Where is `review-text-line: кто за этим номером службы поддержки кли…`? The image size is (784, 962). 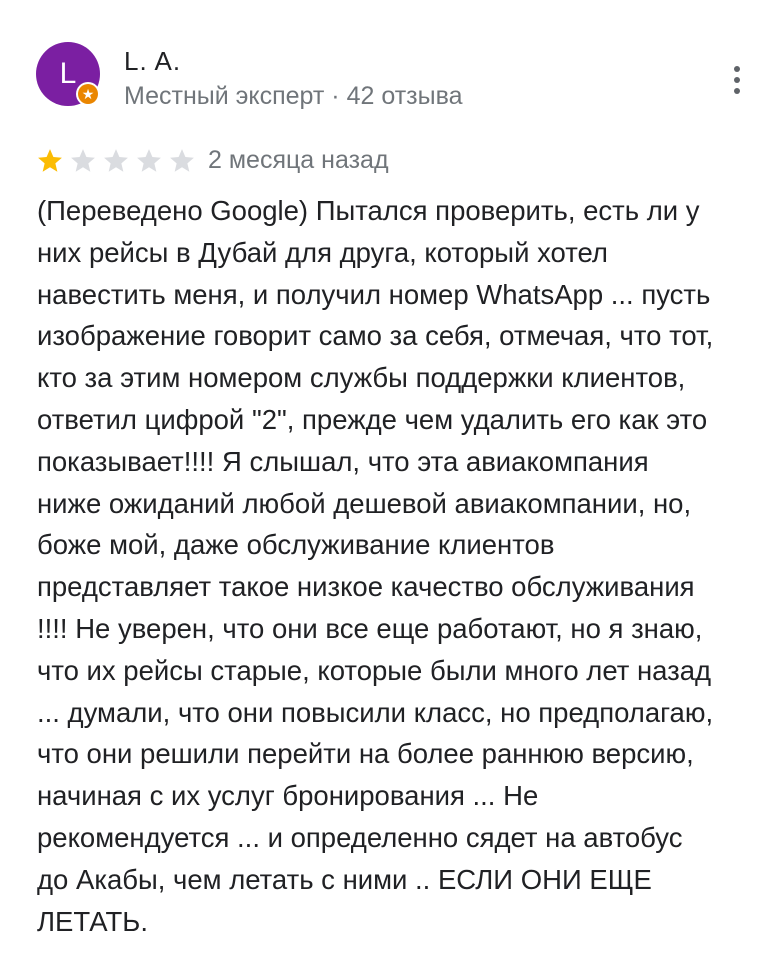
review-text-line: кто за этим номером службы поддержки кли… is located at coordinates (361, 378).